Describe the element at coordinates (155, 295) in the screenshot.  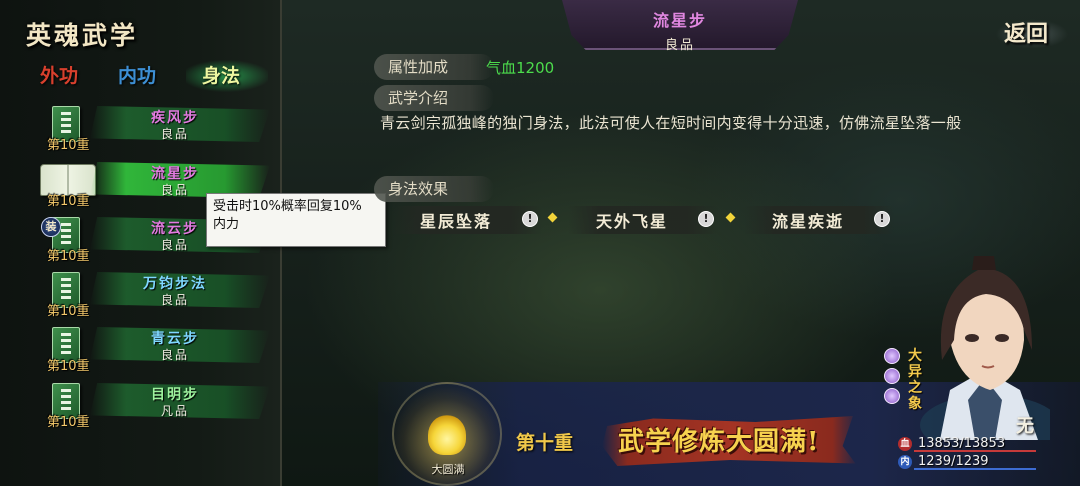
I see `skill-item-wanjunbufa: 第10重 万钧步法 良品` at that location.